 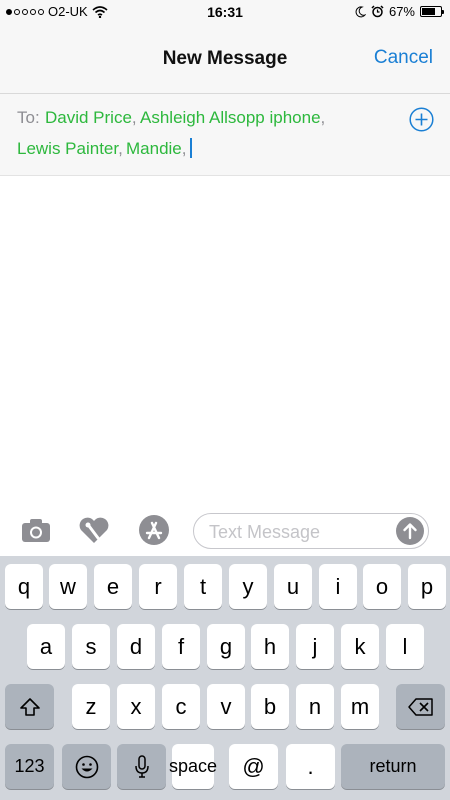 What do you see at coordinates (393, 766) in the screenshot?
I see `return-key: return` at bounding box center [393, 766].